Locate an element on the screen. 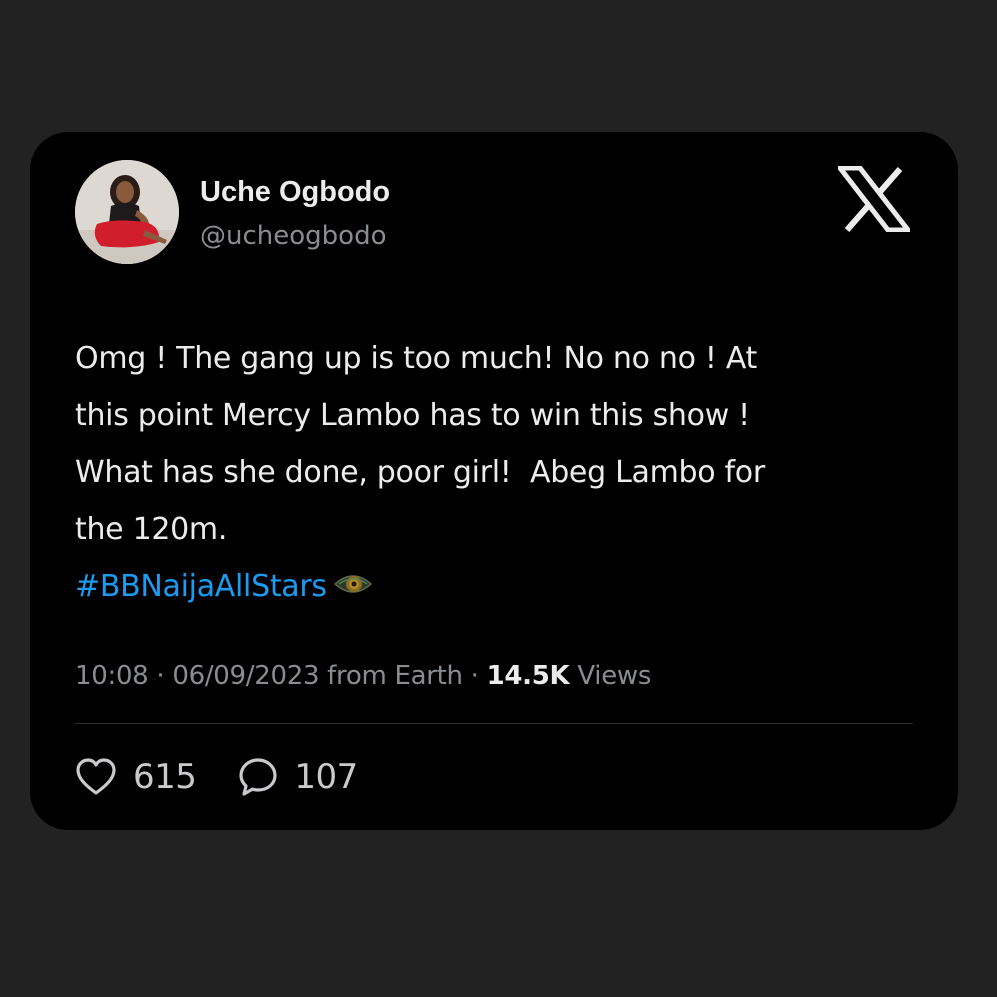  avatar is located at coordinates (127, 212).